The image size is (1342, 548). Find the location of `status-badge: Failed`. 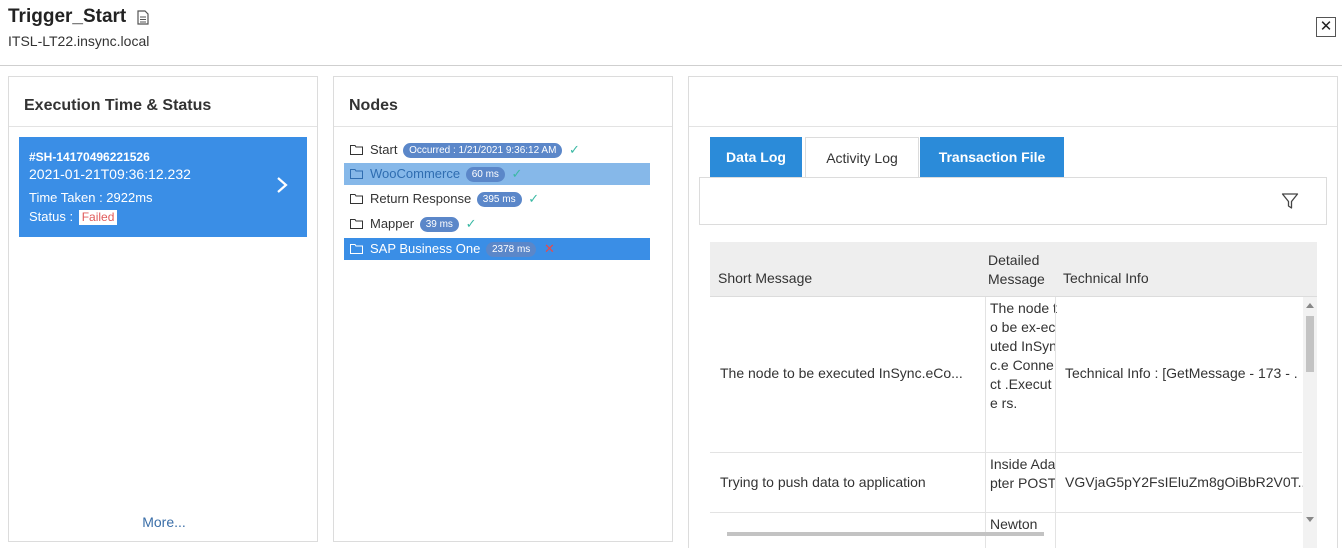

status-badge: Failed is located at coordinates (98, 217).